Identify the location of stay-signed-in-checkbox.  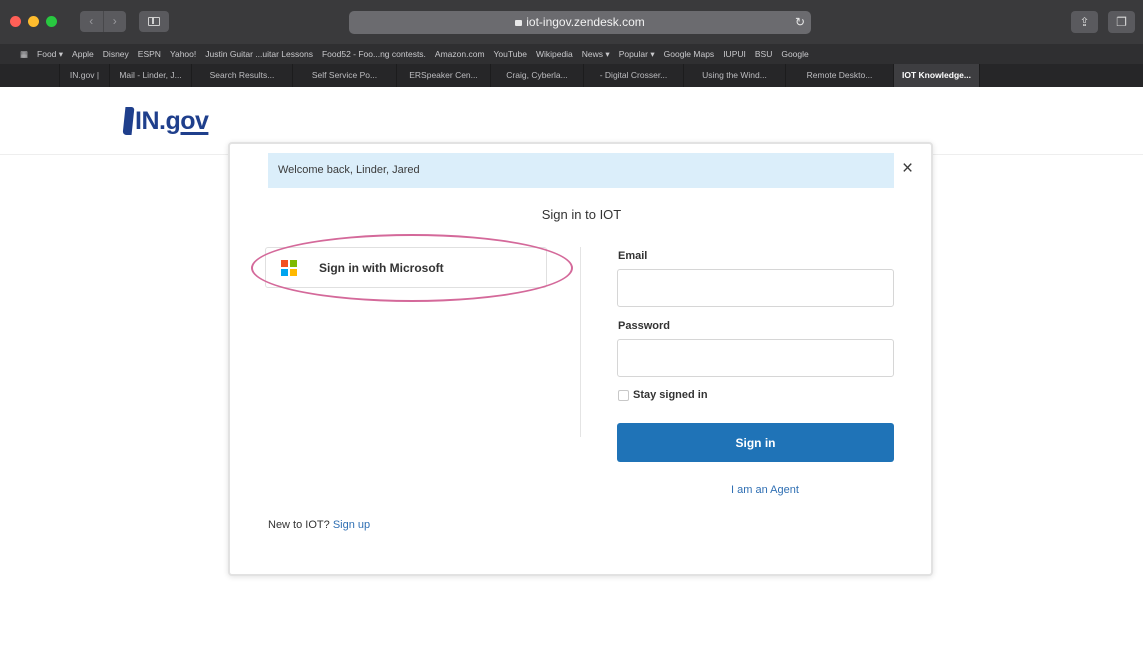
(623, 395).